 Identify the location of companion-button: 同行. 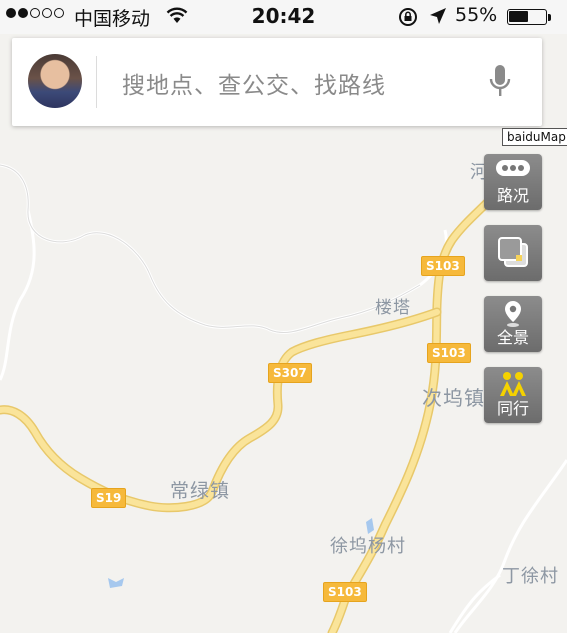
(513, 395).